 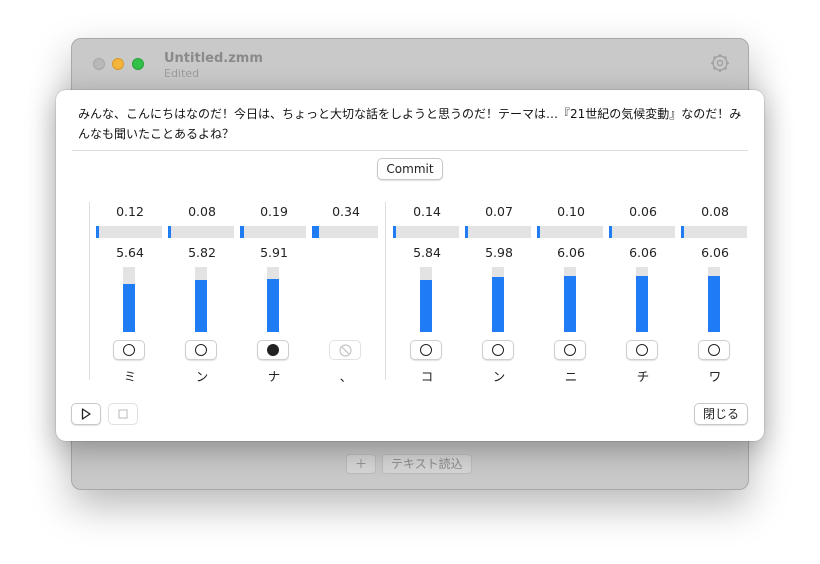 What do you see at coordinates (427, 376) in the screenshot?
I see `phoneme-char: コ` at bounding box center [427, 376].